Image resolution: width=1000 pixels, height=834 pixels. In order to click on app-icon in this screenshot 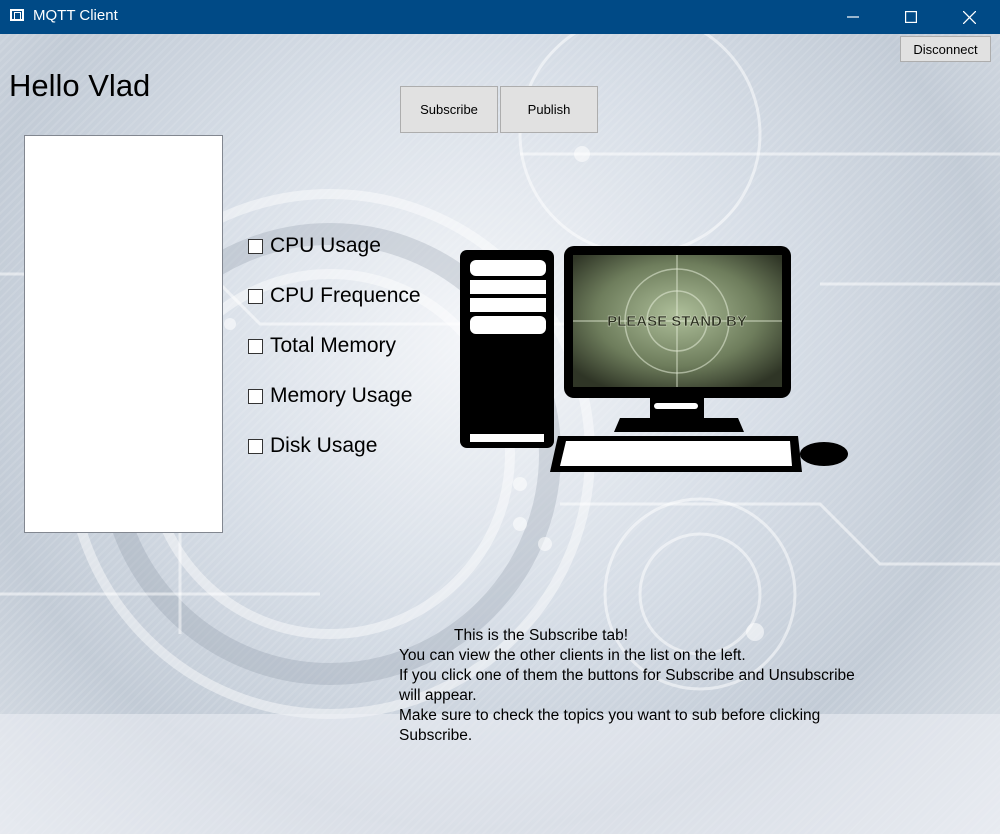, I will do `click(17, 15)`.